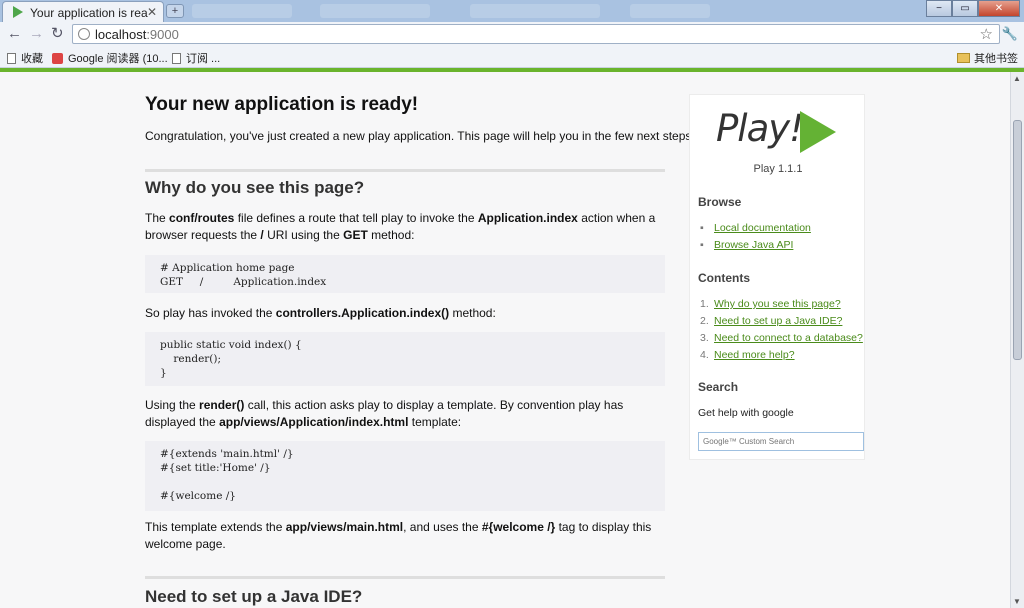 This screenshot has width=1024, height=608. I want to click on search-heading: Search, so click(718, 387).